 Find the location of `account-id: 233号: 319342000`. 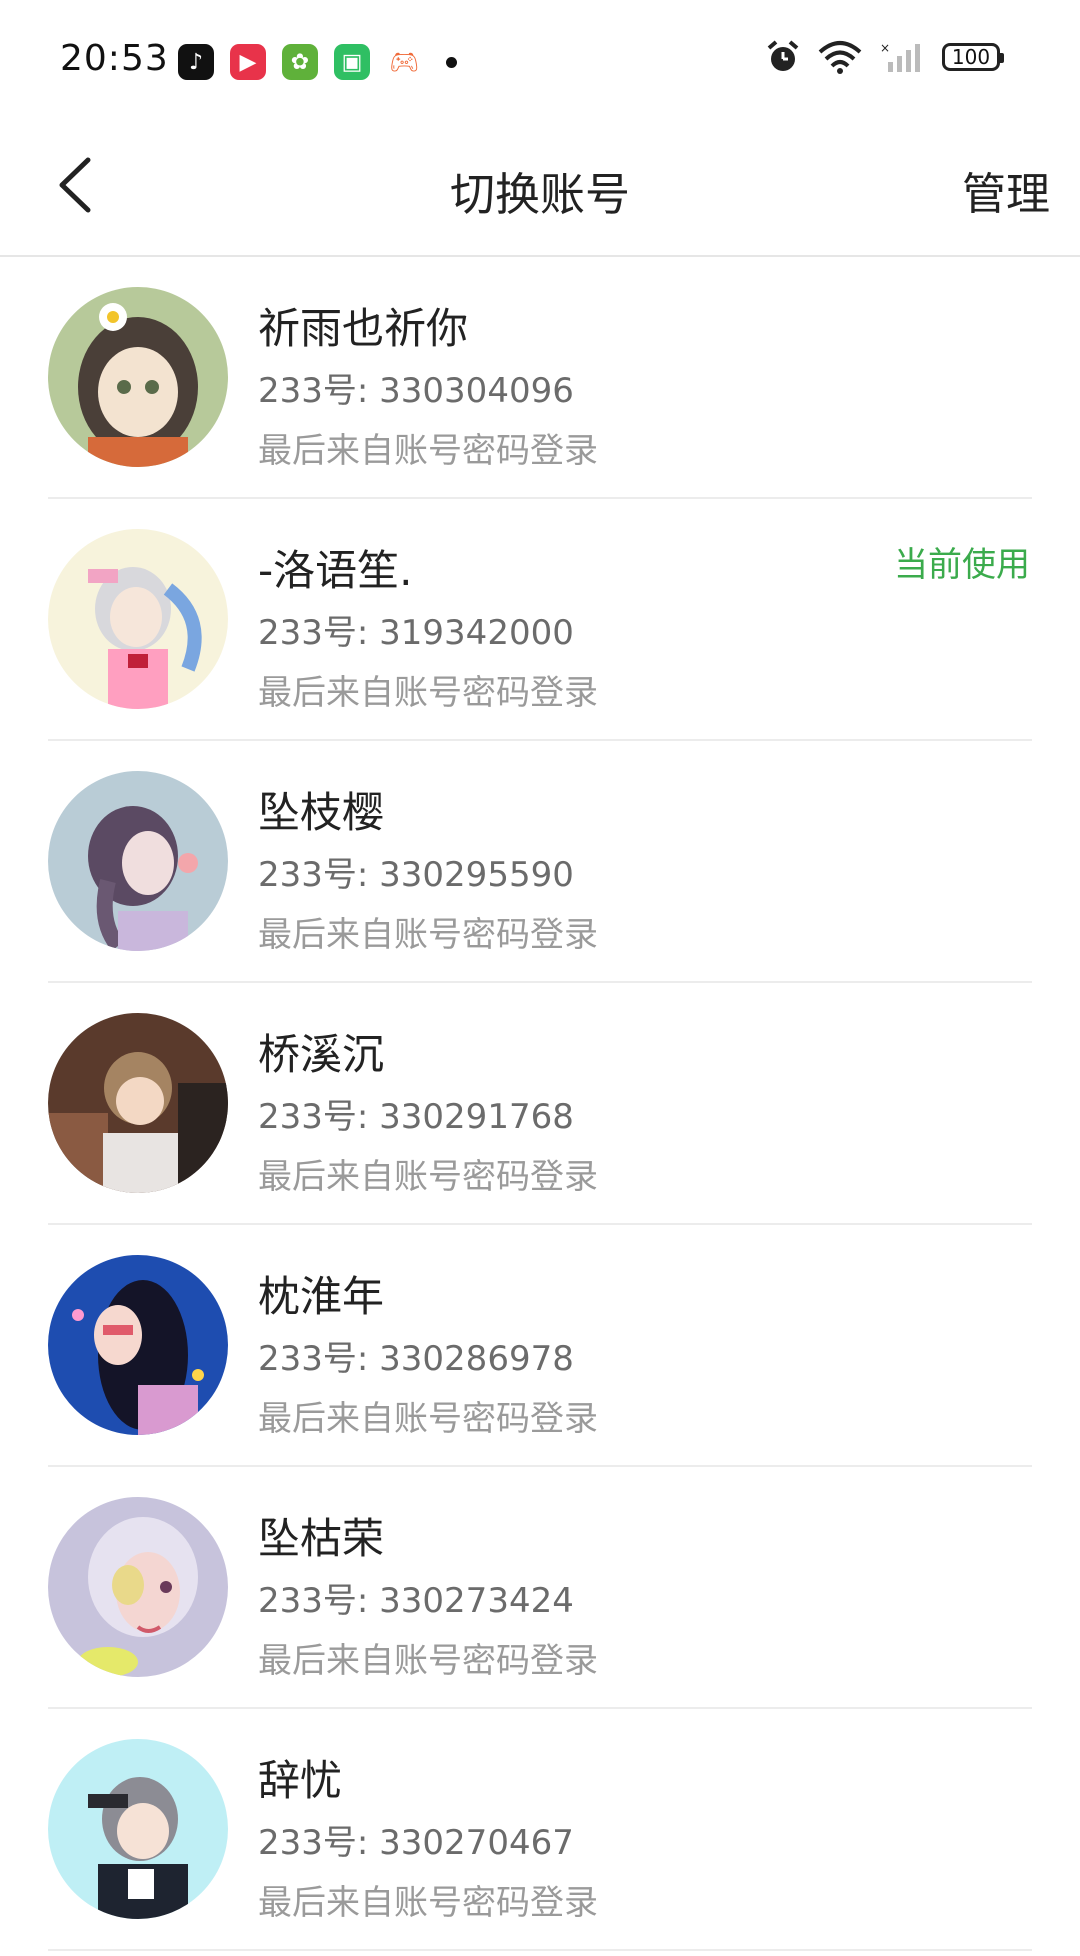

account-id: 233号: 319342000 is located at coordinates (416, 633).